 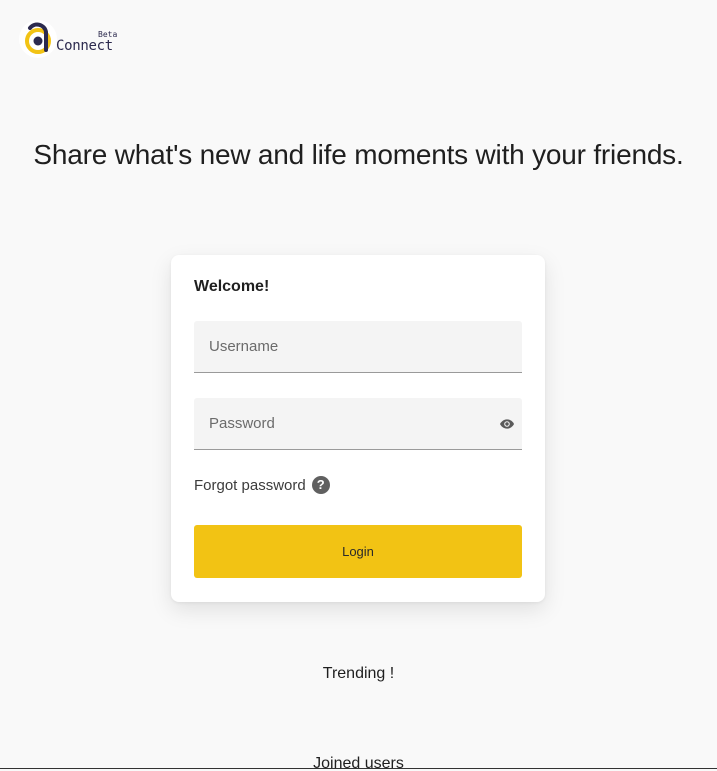 I want to click on username-field, so click(x=358, y=347).